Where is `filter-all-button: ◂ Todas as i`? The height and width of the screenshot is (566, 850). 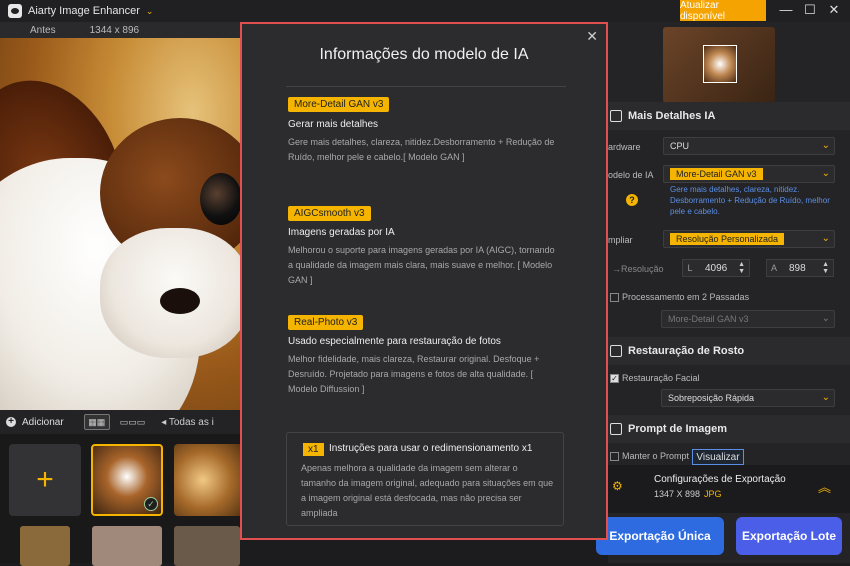
filter-all-button: ◂ Todas as i is located at coordinates (187, 422).